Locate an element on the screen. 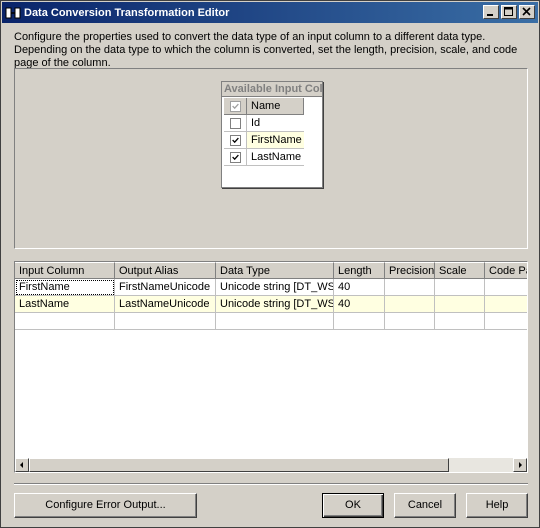 The width and height of the screenshot is (540, 528). minimize-button is located at coordinates (491, 12).